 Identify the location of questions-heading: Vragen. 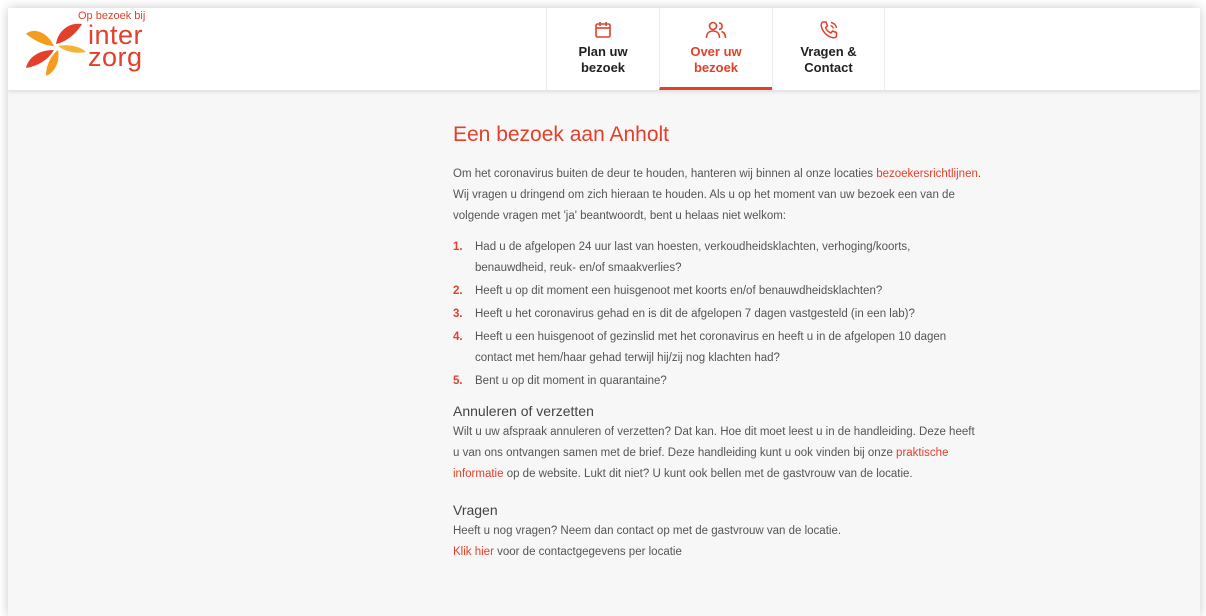
(475, 510).